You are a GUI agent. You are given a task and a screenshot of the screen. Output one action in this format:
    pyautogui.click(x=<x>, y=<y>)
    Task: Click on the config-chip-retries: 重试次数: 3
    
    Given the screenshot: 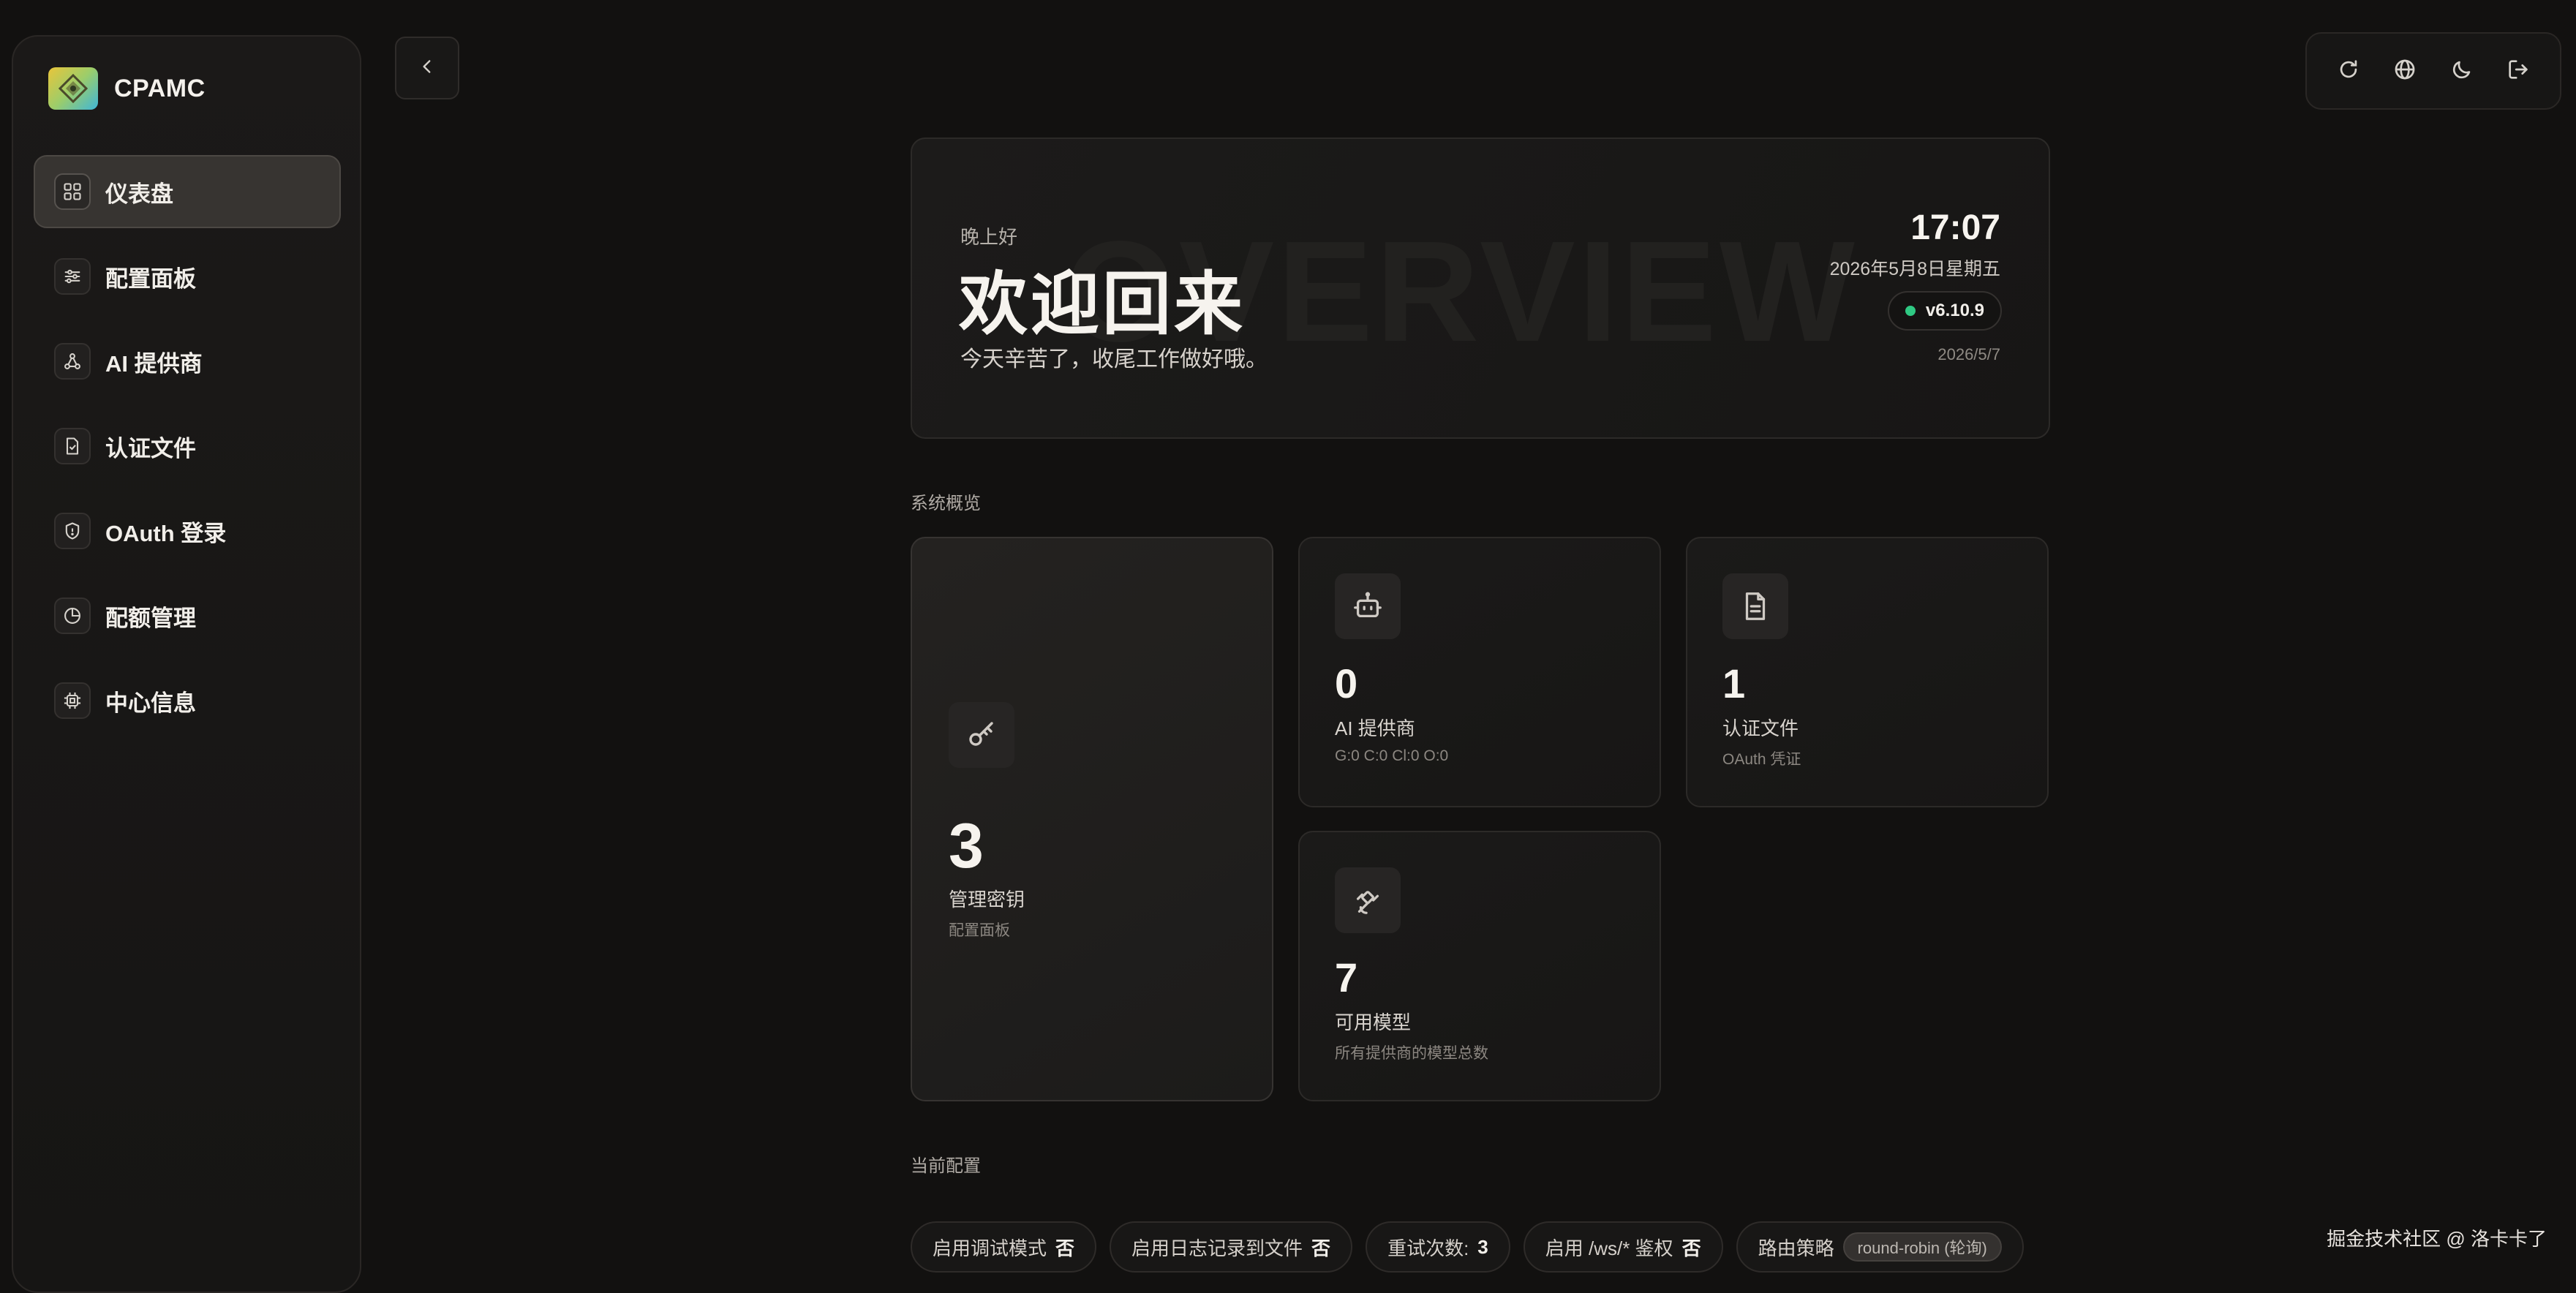 What is the action you would take?
    pyautogui.click(x=1438, y=1247)
    